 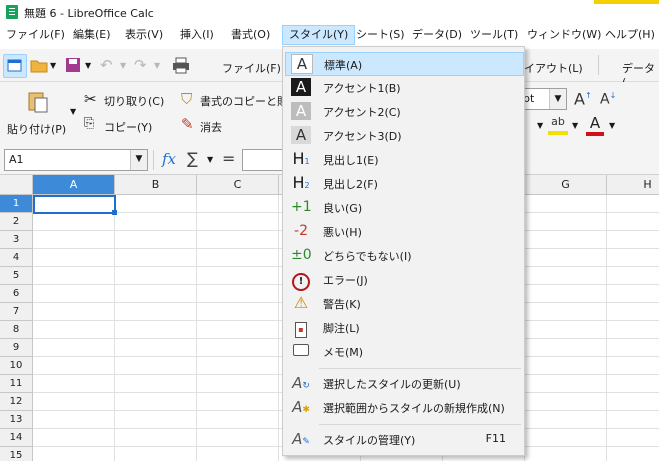 What do you see at coordinates (302, 64) in the screenshot?
I see `default-style-icon: A` at bounding box center [302, 64].